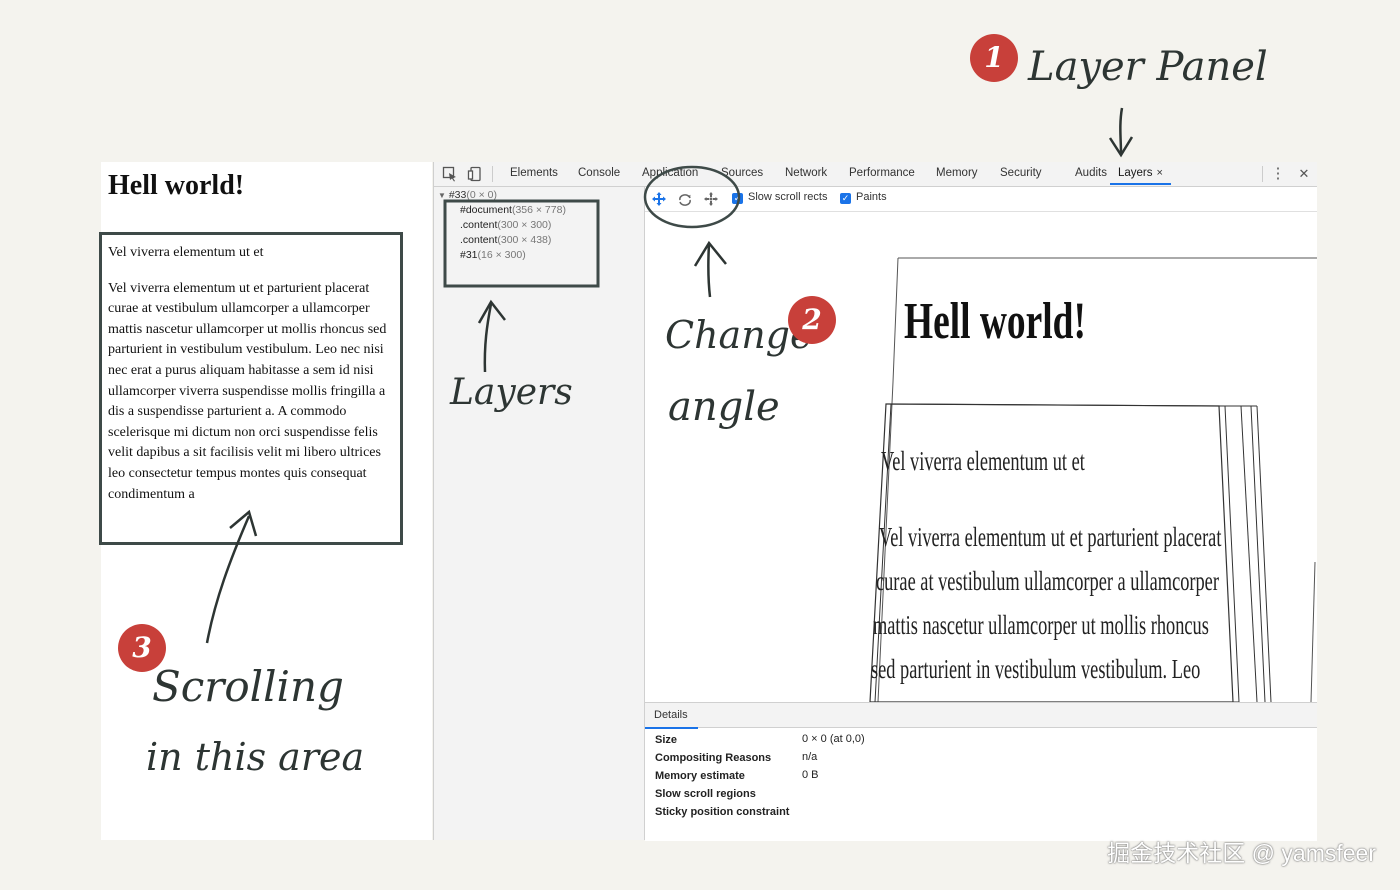 Image resolution: width=1400 pixels, height=890 pixels. Describe the element at coordinates (1121, 130) in the screenshot. I see `arrow-to-layers-tab` at that location.